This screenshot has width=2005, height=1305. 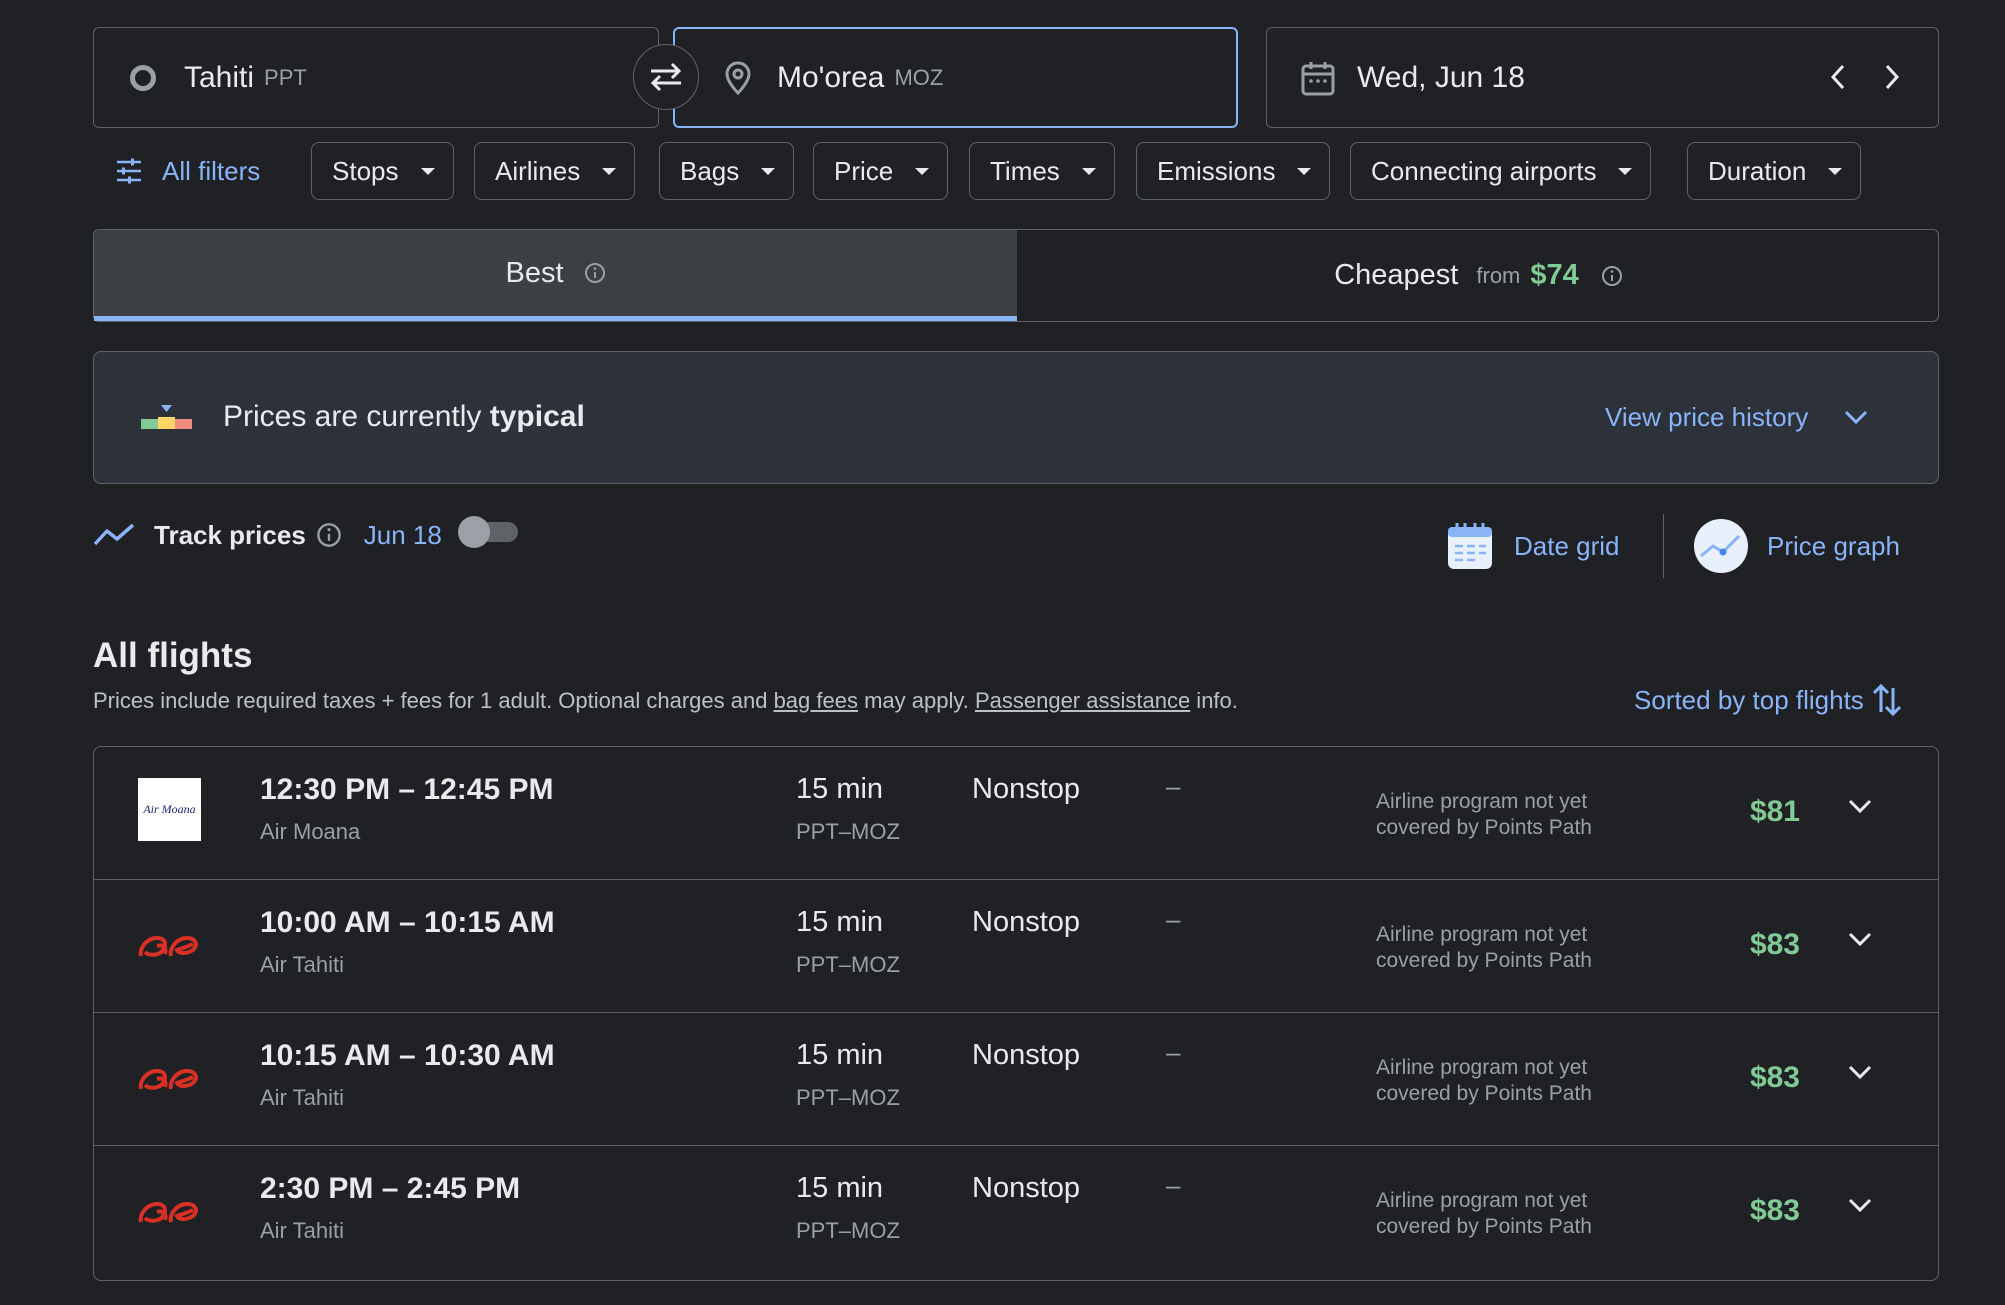 I want to click on all-filters-button: All filters, so click(x=187, y=171).